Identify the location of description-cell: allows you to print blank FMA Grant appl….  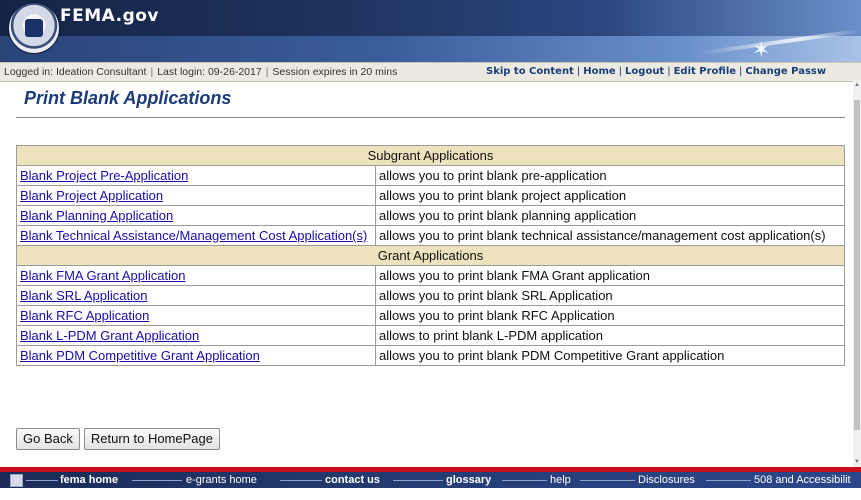
(610, 275).